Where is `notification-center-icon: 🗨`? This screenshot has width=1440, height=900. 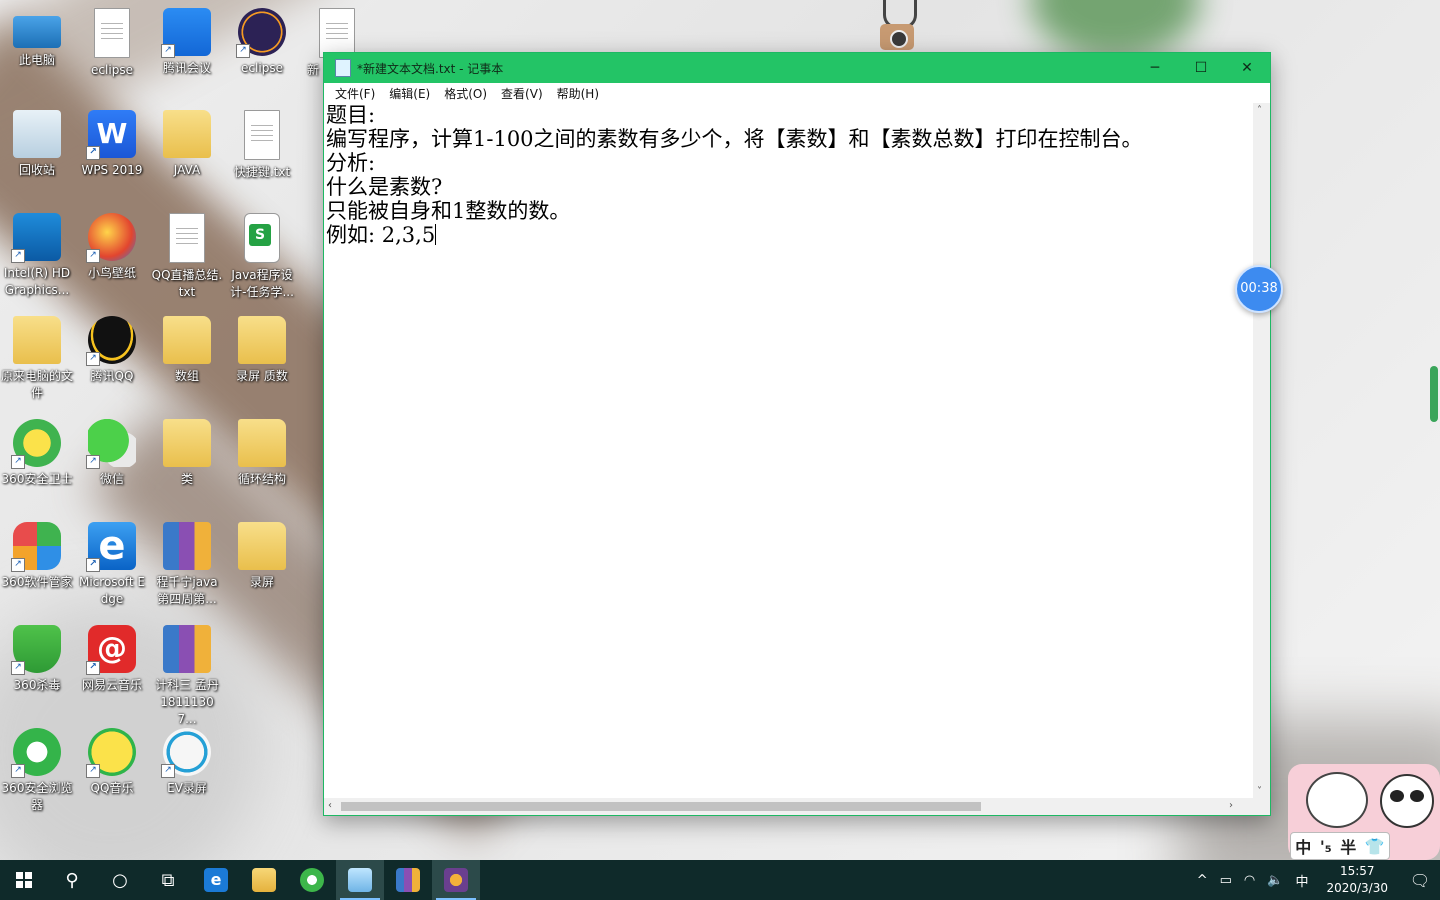 notification-center-icon: 🗨 is located at coordinates (1420, 880).